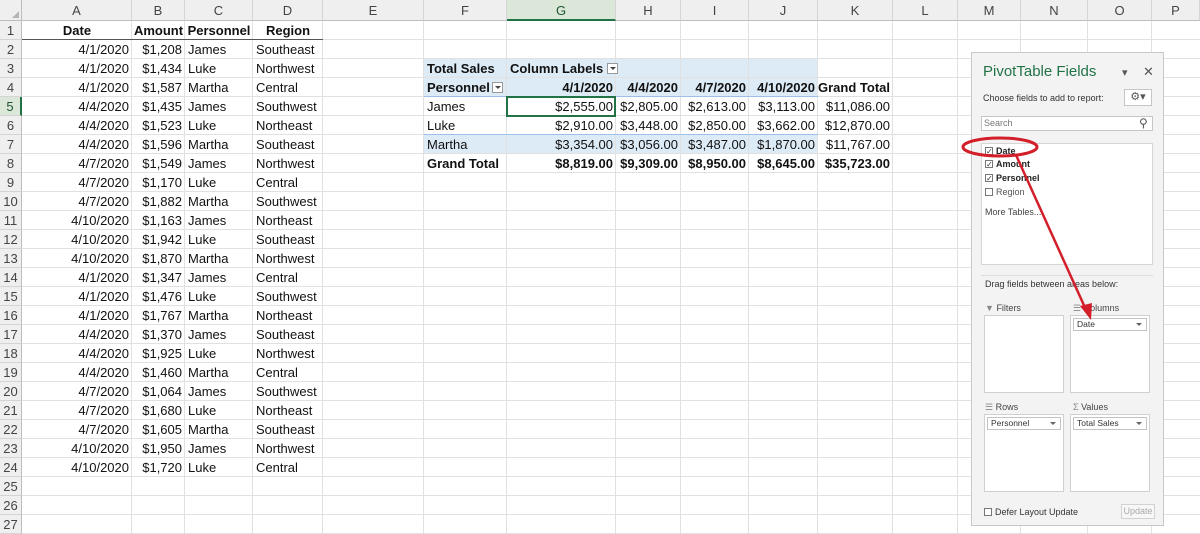 This screenshot has height=534, width=1200. I want to click on row-header-17: 17, so click(11, 334).